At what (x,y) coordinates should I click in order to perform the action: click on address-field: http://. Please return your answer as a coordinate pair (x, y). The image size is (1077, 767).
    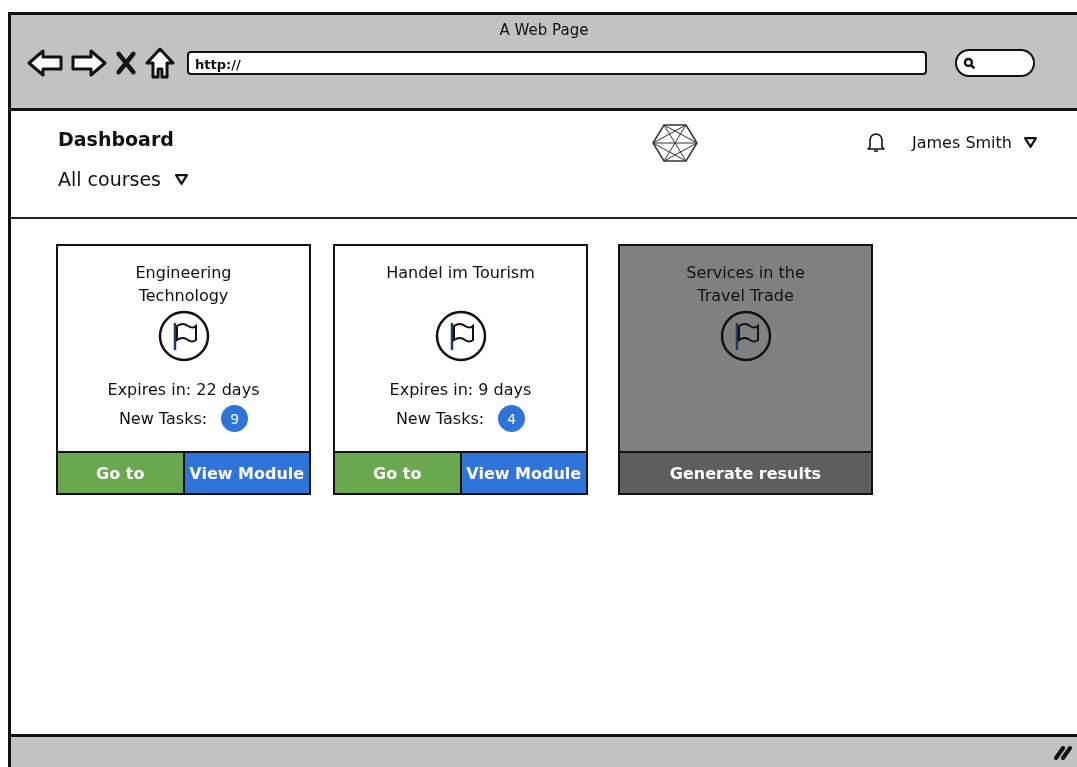
    Looking at the image, I should click on (557, 63).